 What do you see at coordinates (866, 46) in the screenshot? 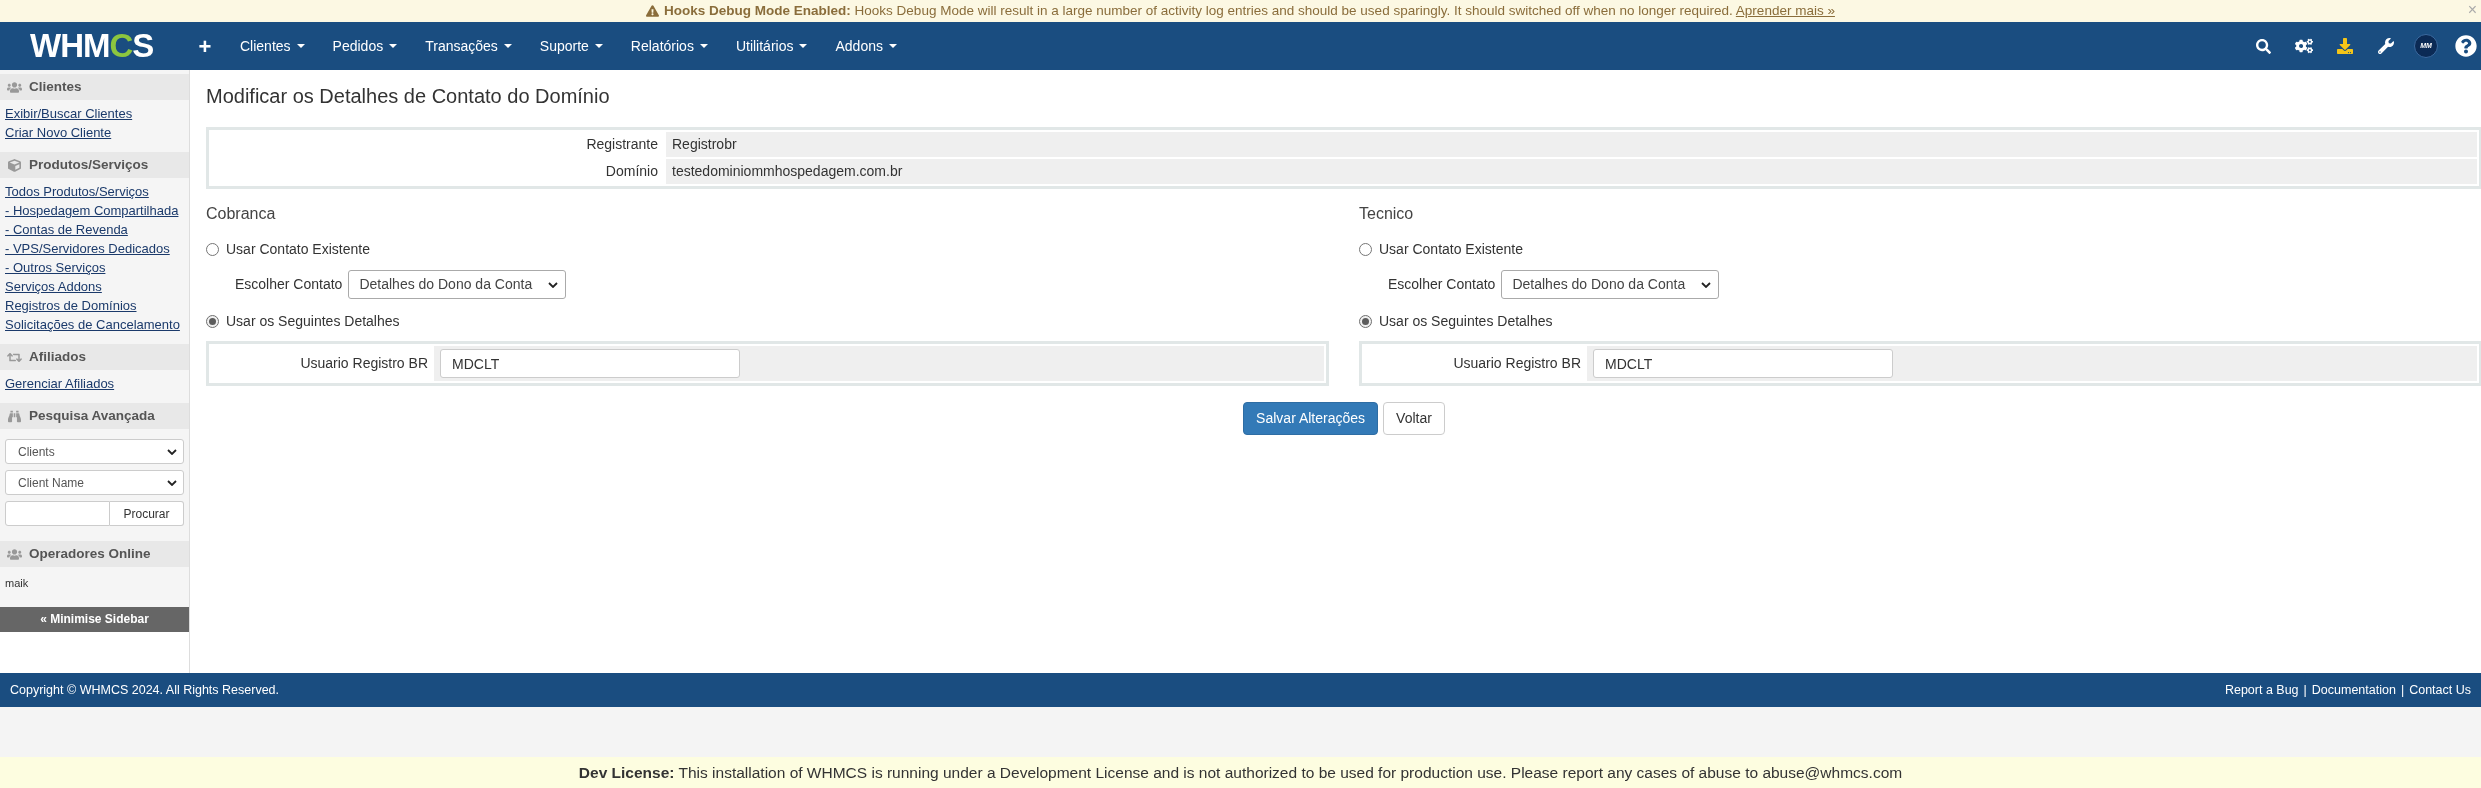
I see `nav-menu-item: Addons` at bounding box center [866, 46].